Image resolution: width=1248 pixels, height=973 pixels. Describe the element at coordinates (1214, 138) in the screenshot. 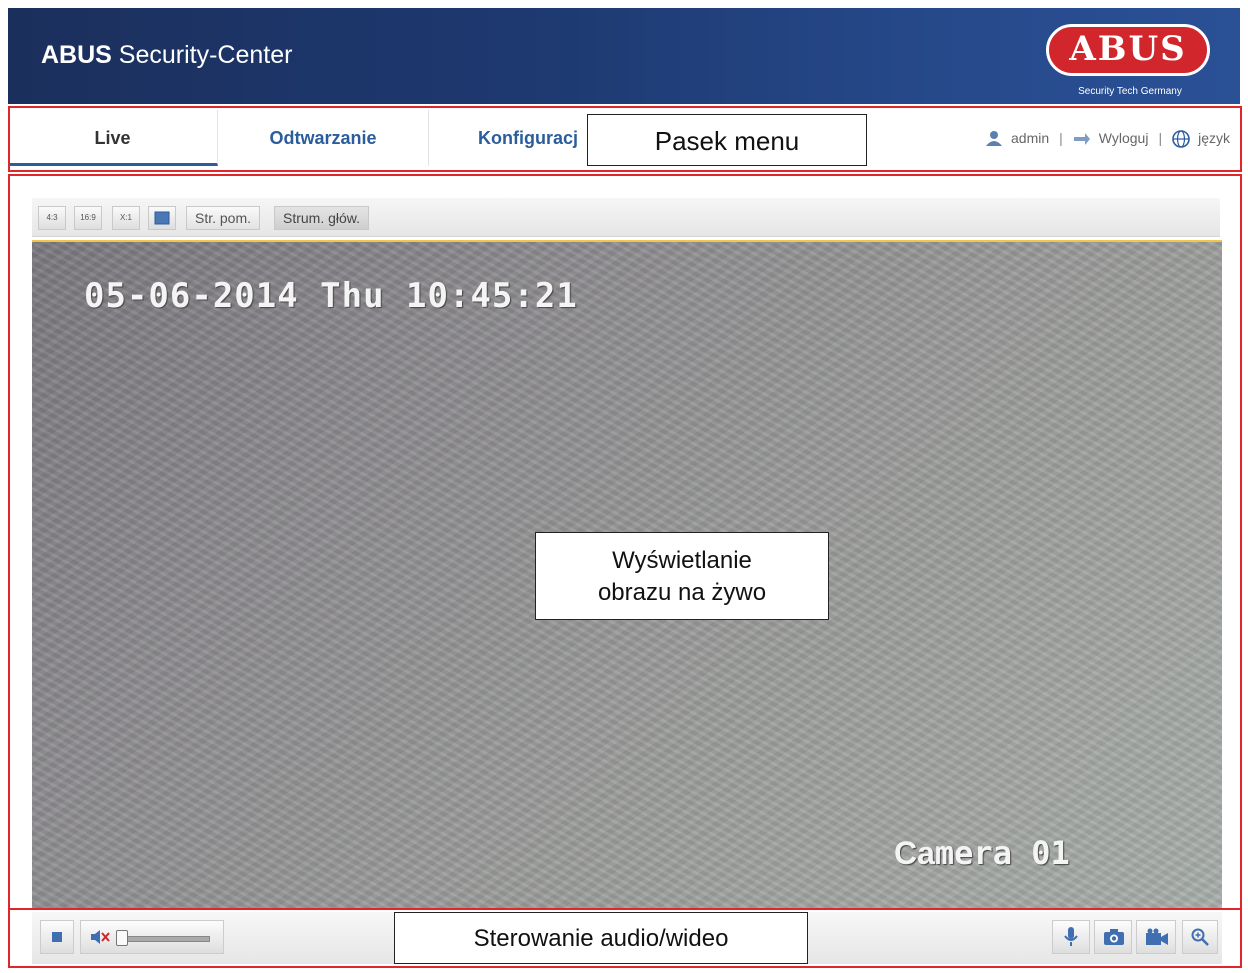

I see `language-link: język` at that location.